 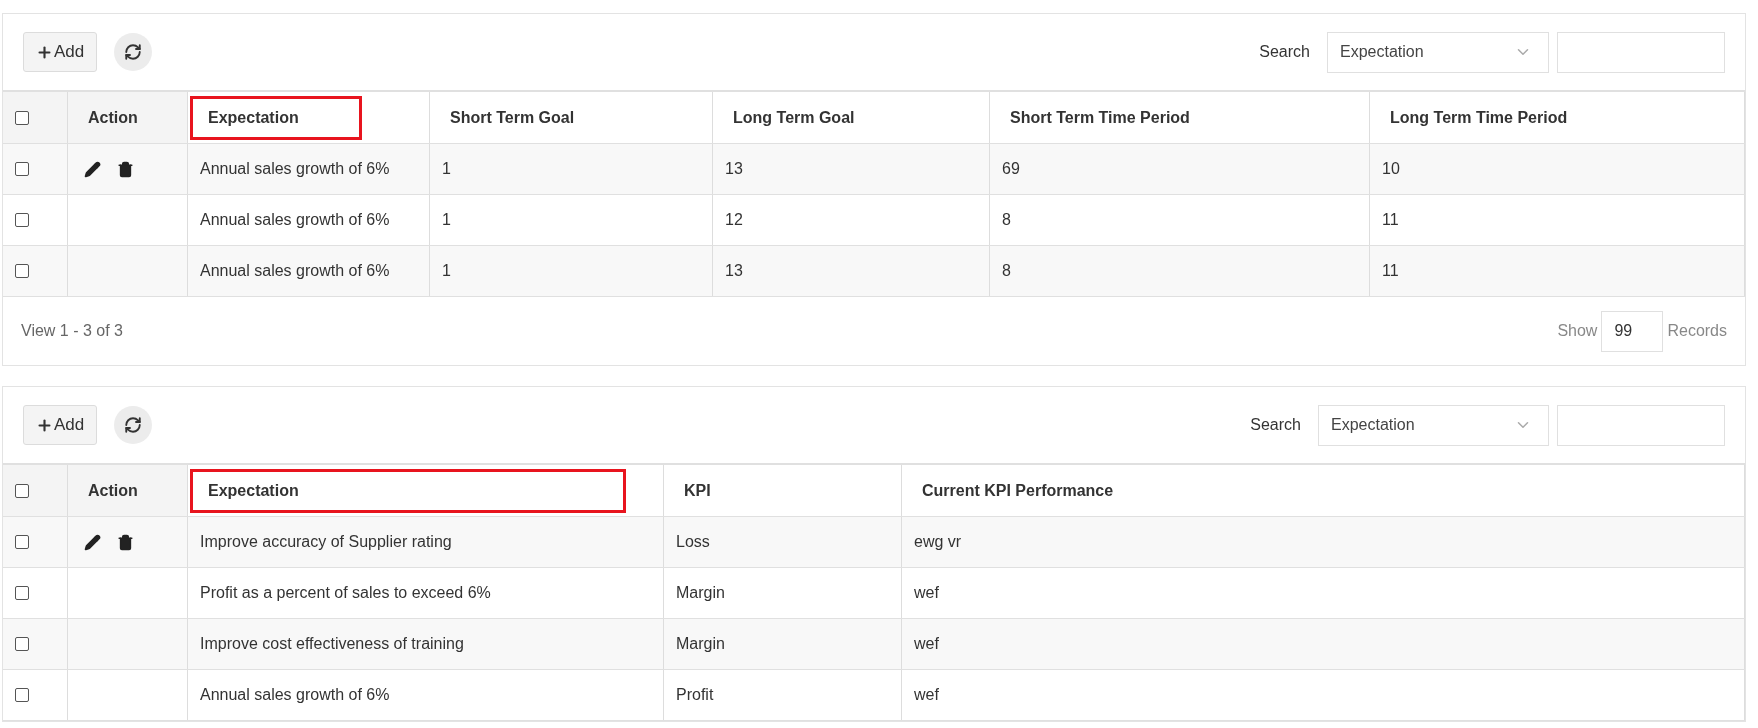 What do you see at coordinates (695, 695) in the screenshot?
I see `table-cell-text: Profit` at bounding box center [695, 695].